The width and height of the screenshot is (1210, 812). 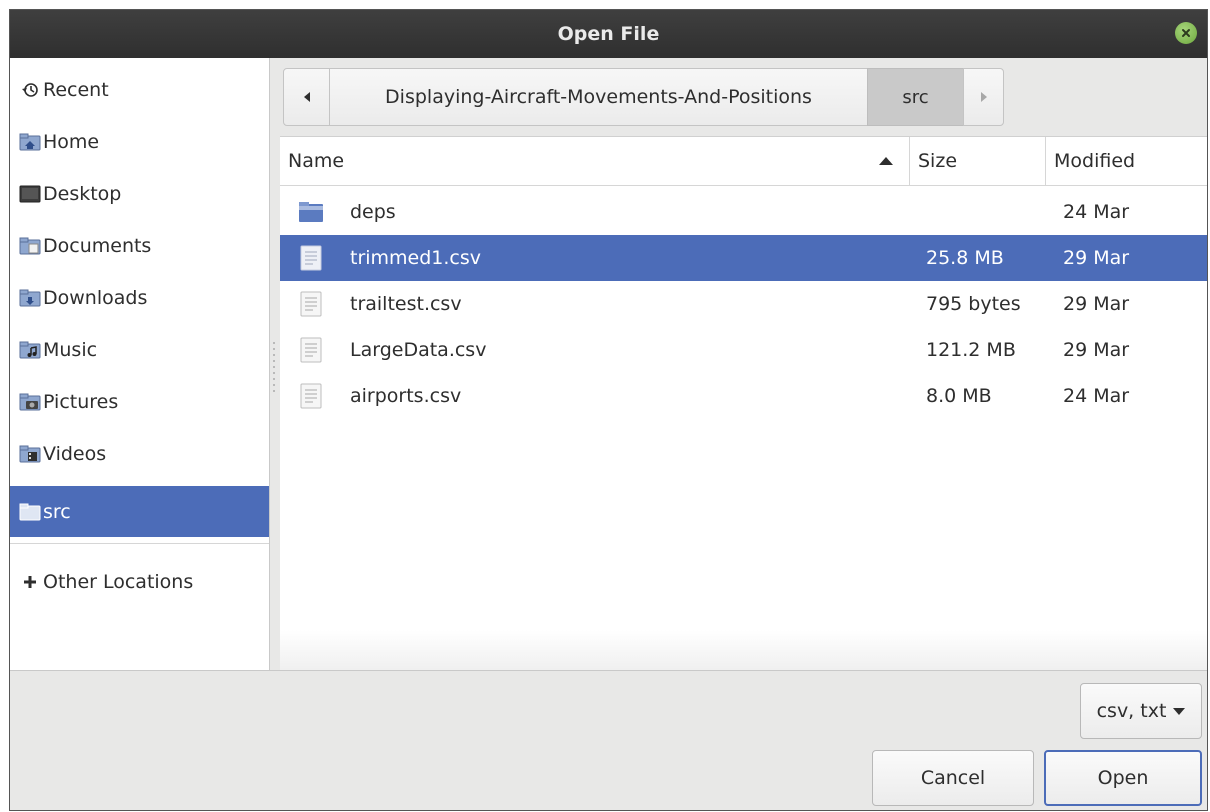 What do you see at coordinates (57, 511) in the screenshot?
I see `sidebar-item-label: src` at bounding box center [57, 511].